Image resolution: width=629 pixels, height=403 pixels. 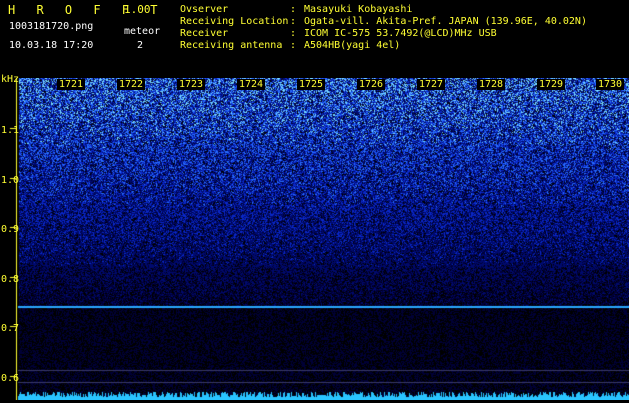 I want to click on minute-label: 1724, so click(x=251, y=84).